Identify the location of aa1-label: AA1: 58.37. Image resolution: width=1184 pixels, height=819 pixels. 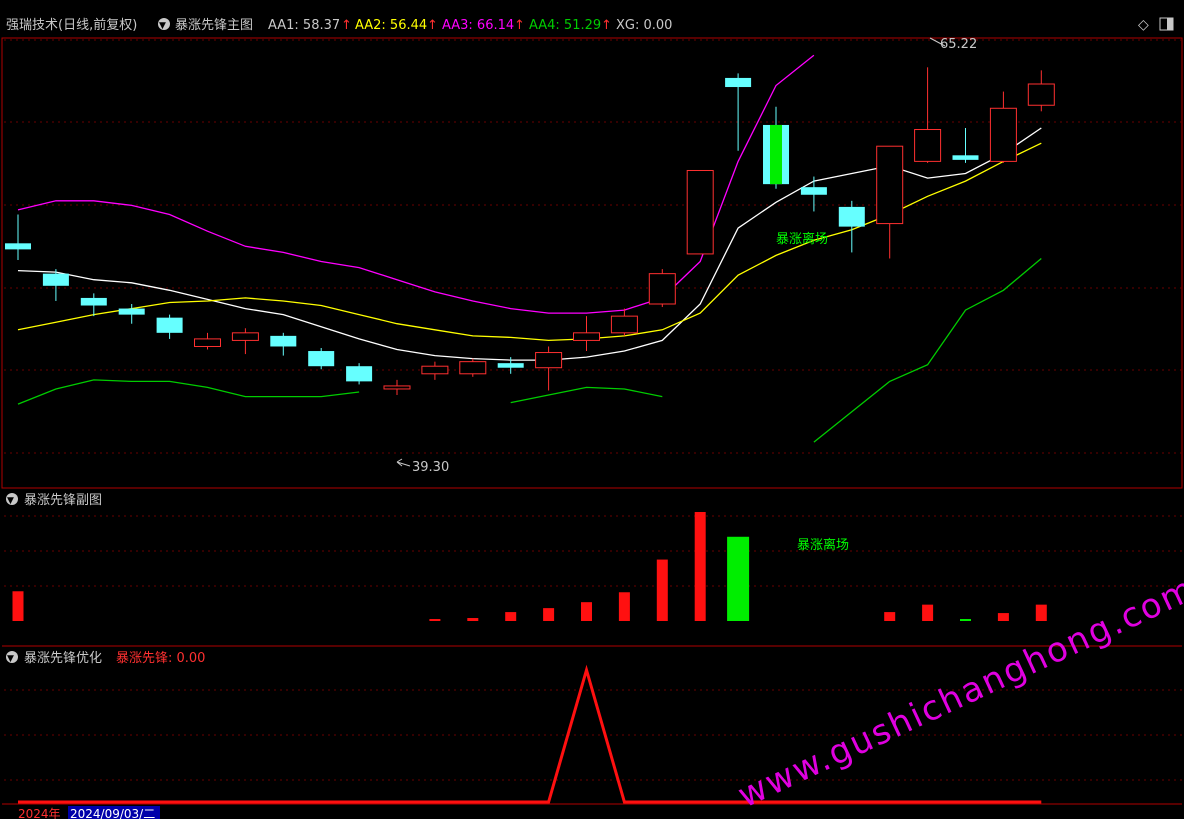
(304, 25).